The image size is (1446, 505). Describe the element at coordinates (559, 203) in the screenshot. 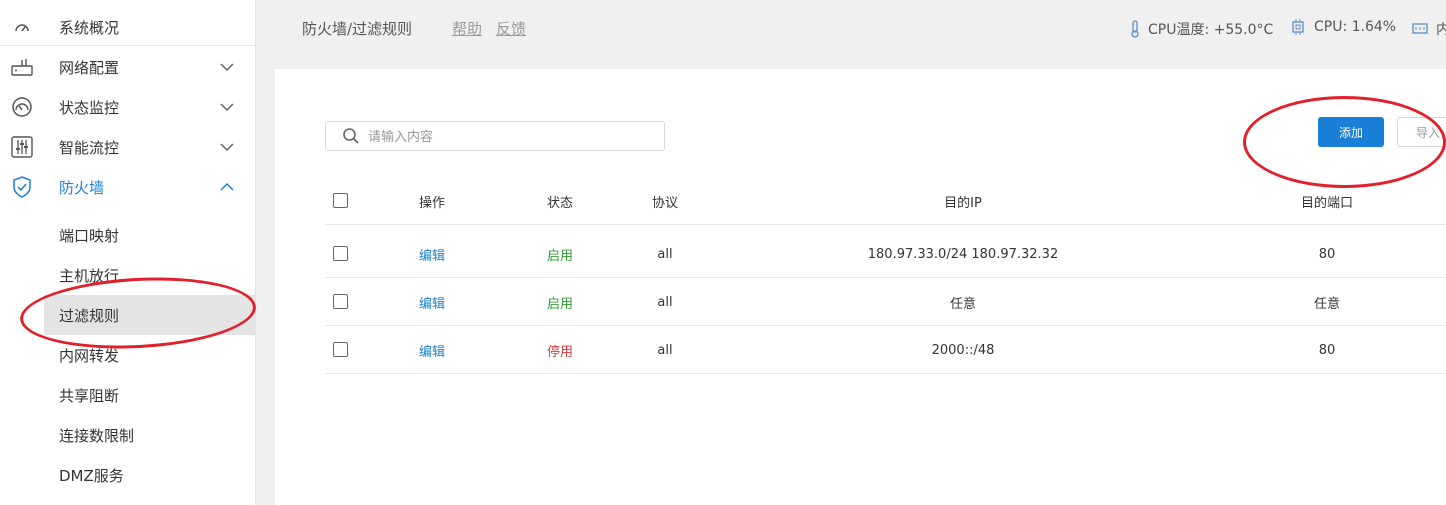

I see `column-header: 状态` at that location.